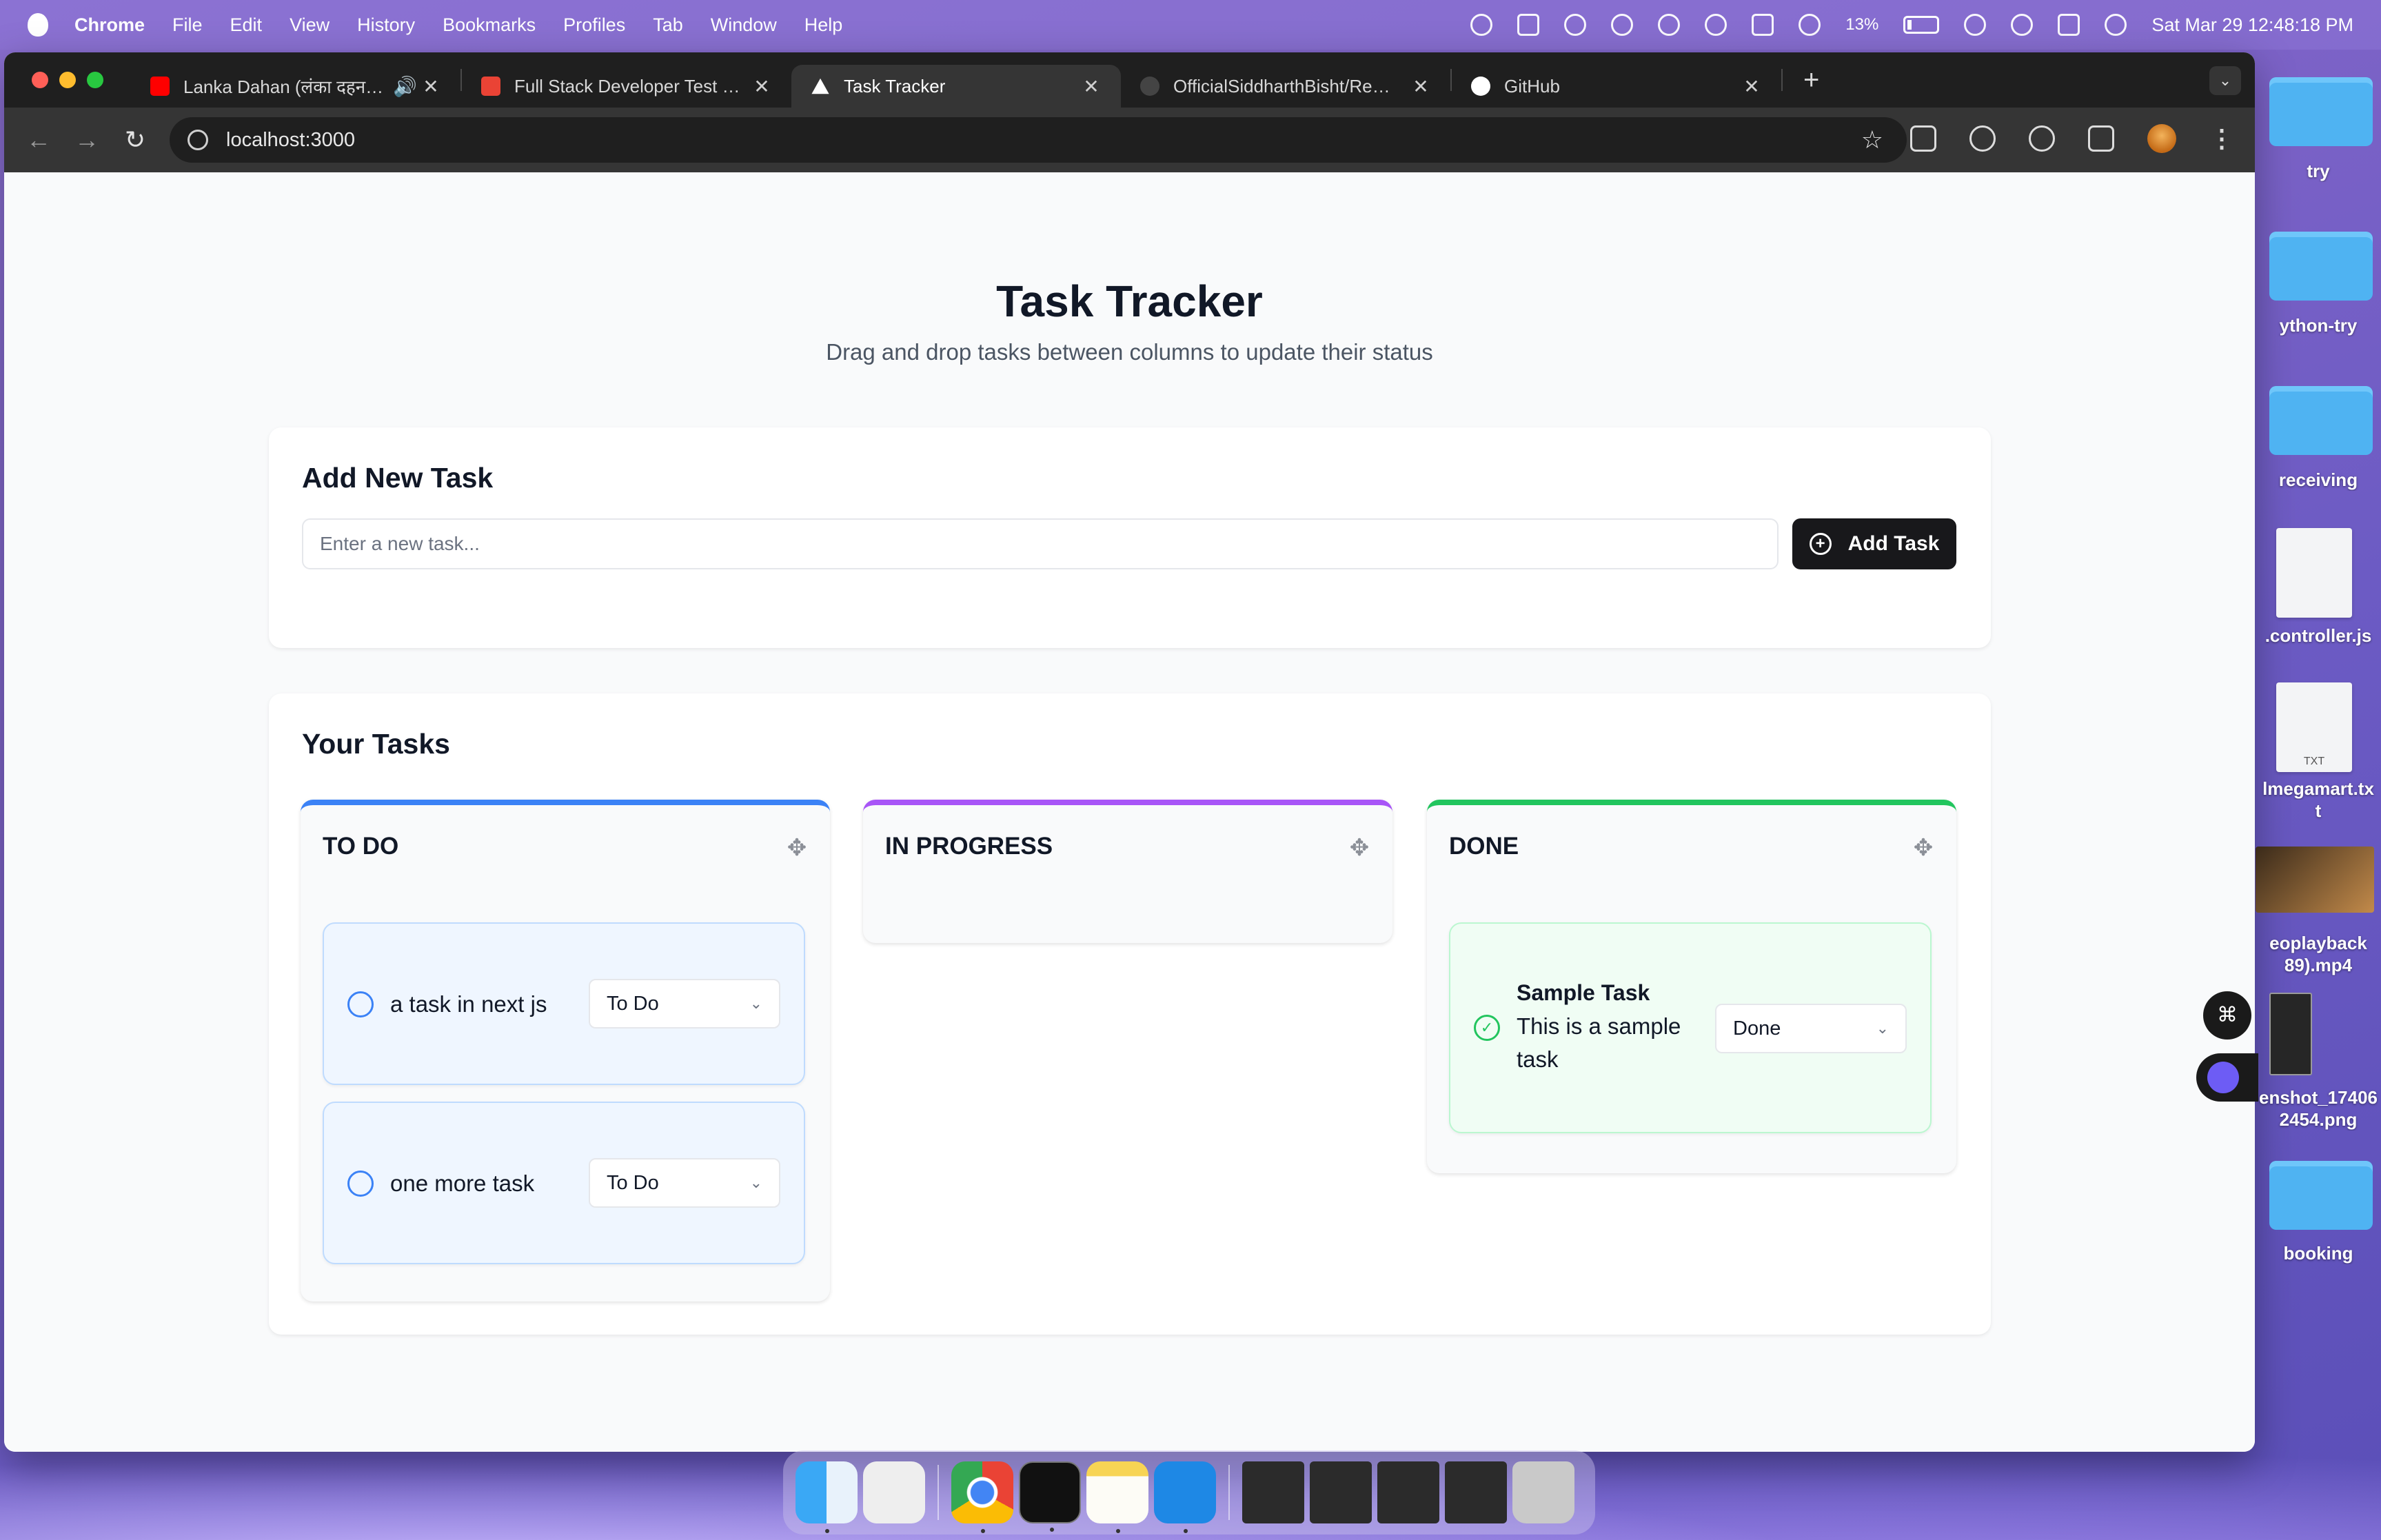  I want to click on desktop-item: TXT lmegamart.tx t, so click(2318, 755).